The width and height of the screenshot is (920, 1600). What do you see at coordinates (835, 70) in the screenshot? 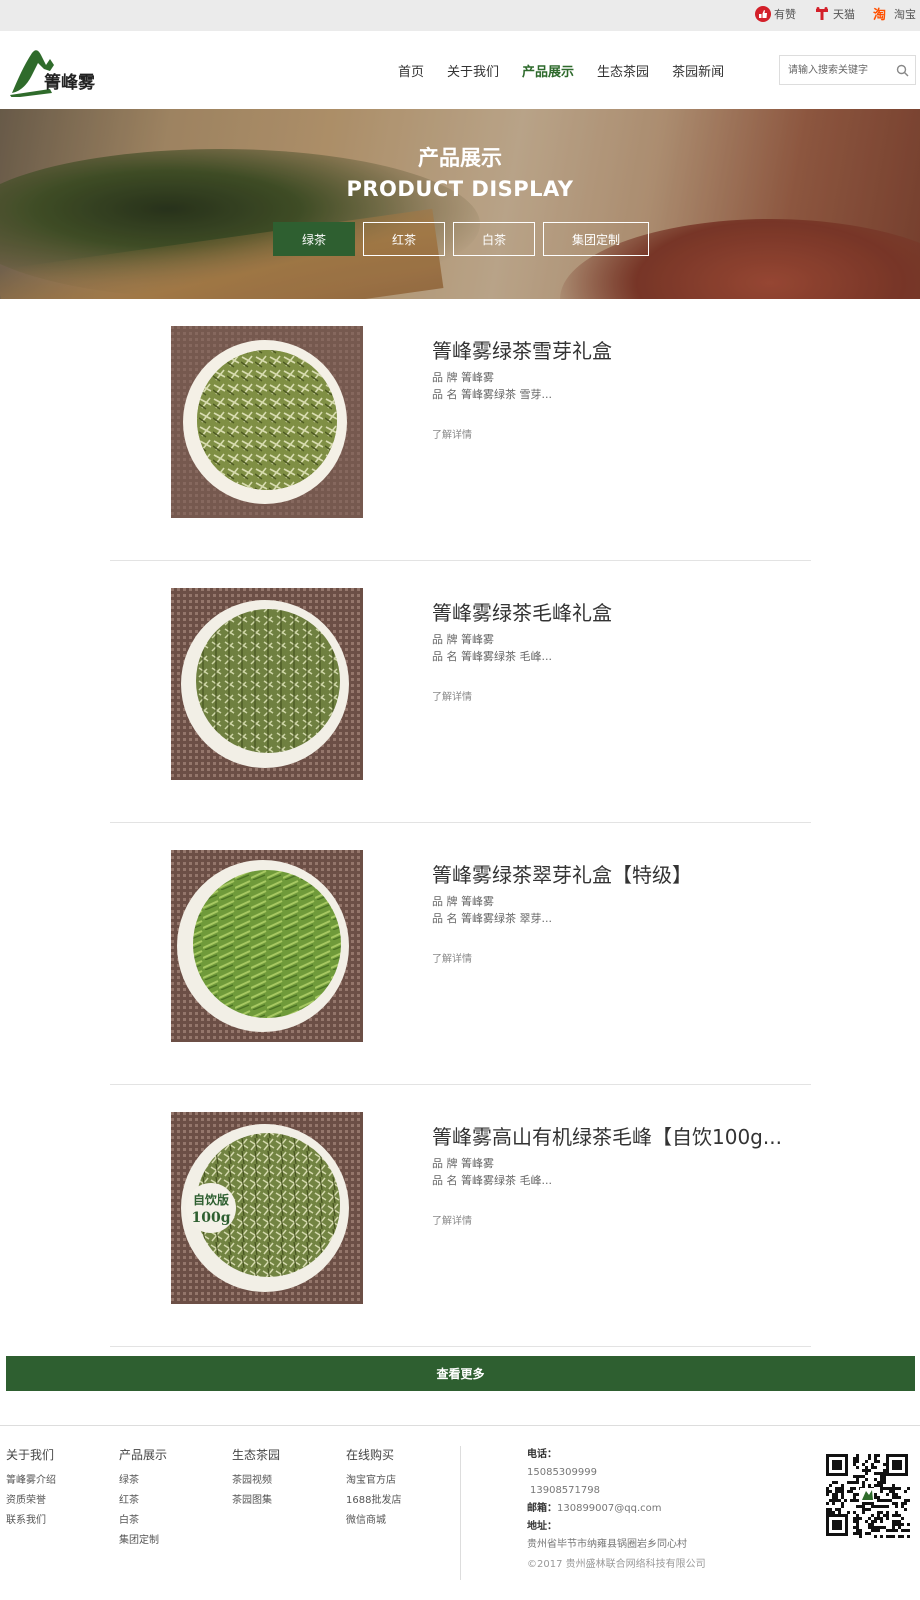
I see `search-input` at bounding box center [835, 70].